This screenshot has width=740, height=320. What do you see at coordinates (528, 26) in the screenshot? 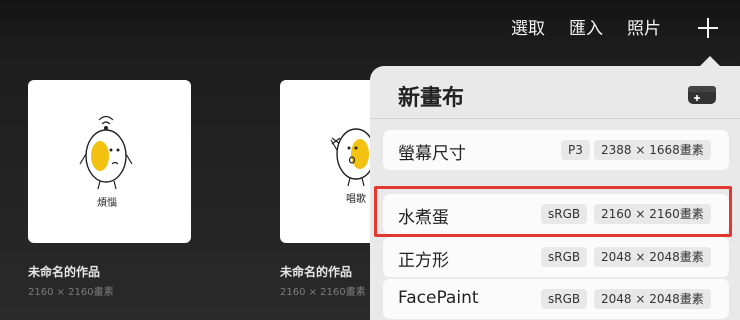
I see `select-button: 選取` at bounding box center [528, 26].